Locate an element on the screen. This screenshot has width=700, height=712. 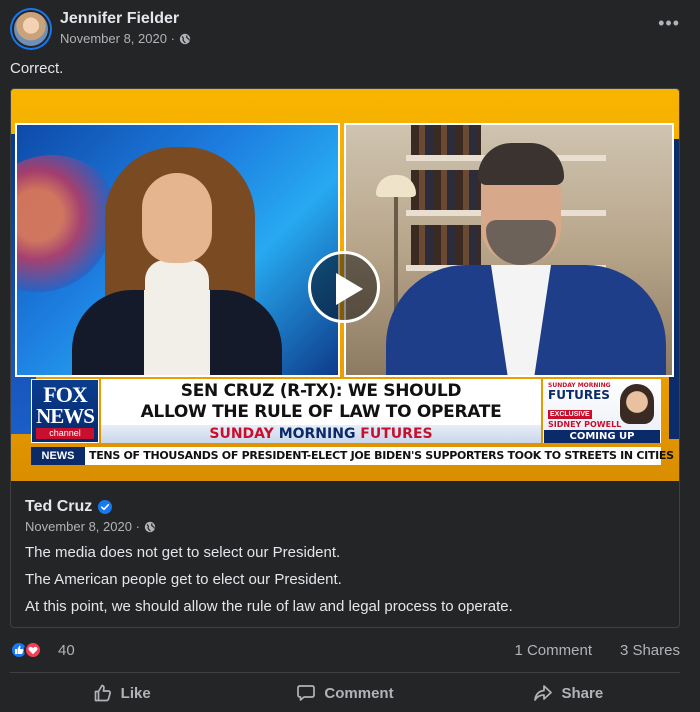
verified-badge-icon is located at coordinates (105, 507).